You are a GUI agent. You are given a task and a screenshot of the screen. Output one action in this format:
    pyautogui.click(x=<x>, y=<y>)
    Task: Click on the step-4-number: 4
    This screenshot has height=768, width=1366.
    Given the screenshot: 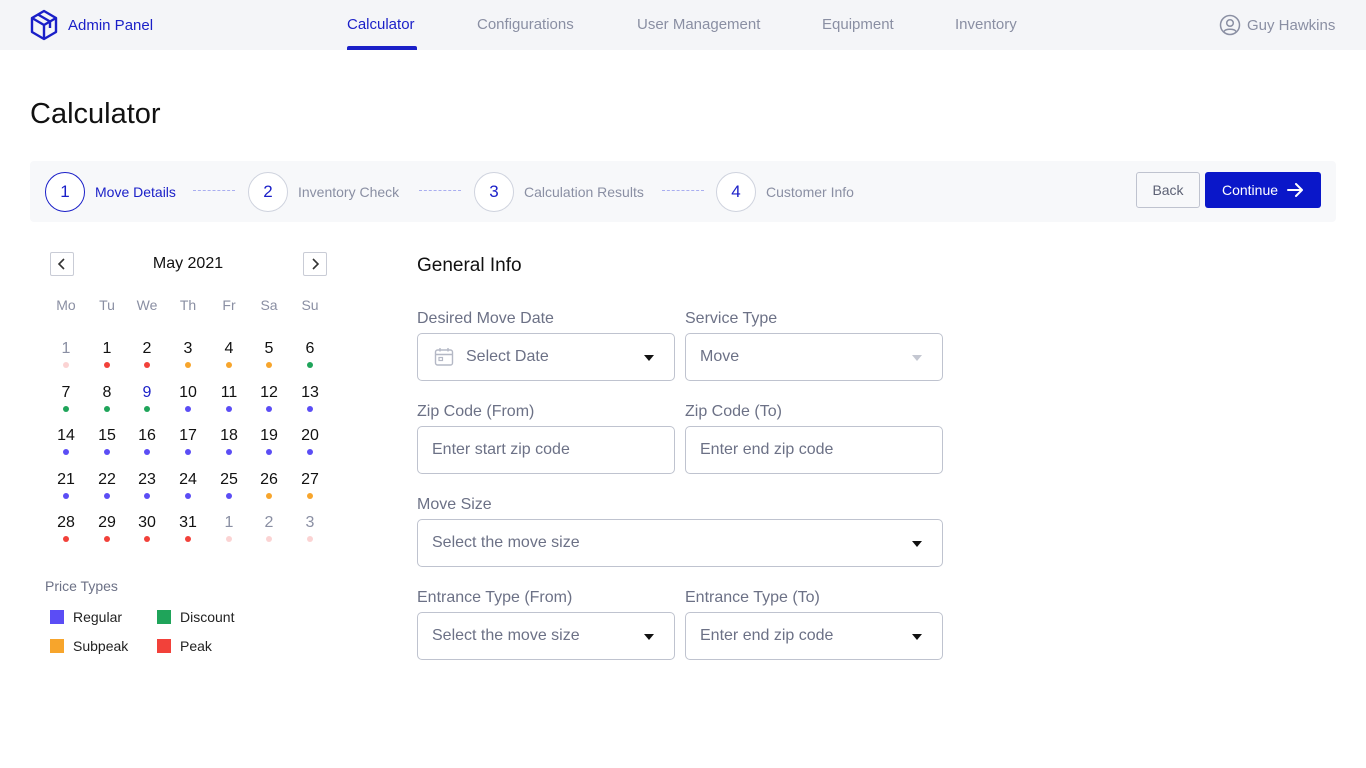 What is the action you would take?
    pyautogui.click(x=736, y=192)
    